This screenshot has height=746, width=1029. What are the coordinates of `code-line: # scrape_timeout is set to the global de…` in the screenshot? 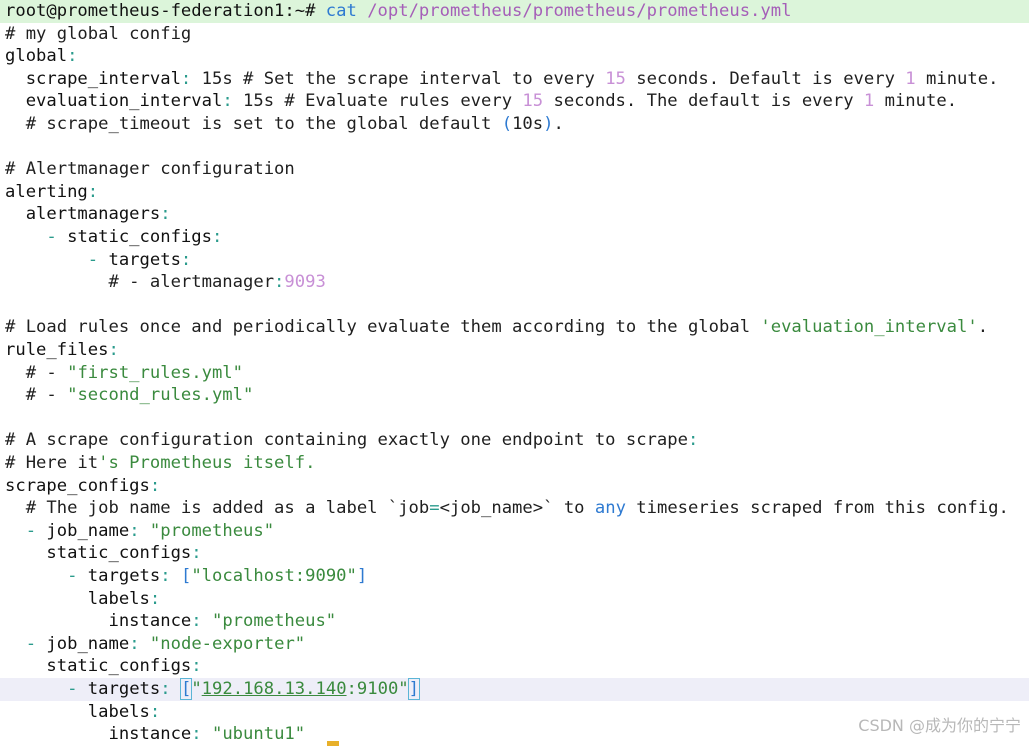 It's located at (514, 124).